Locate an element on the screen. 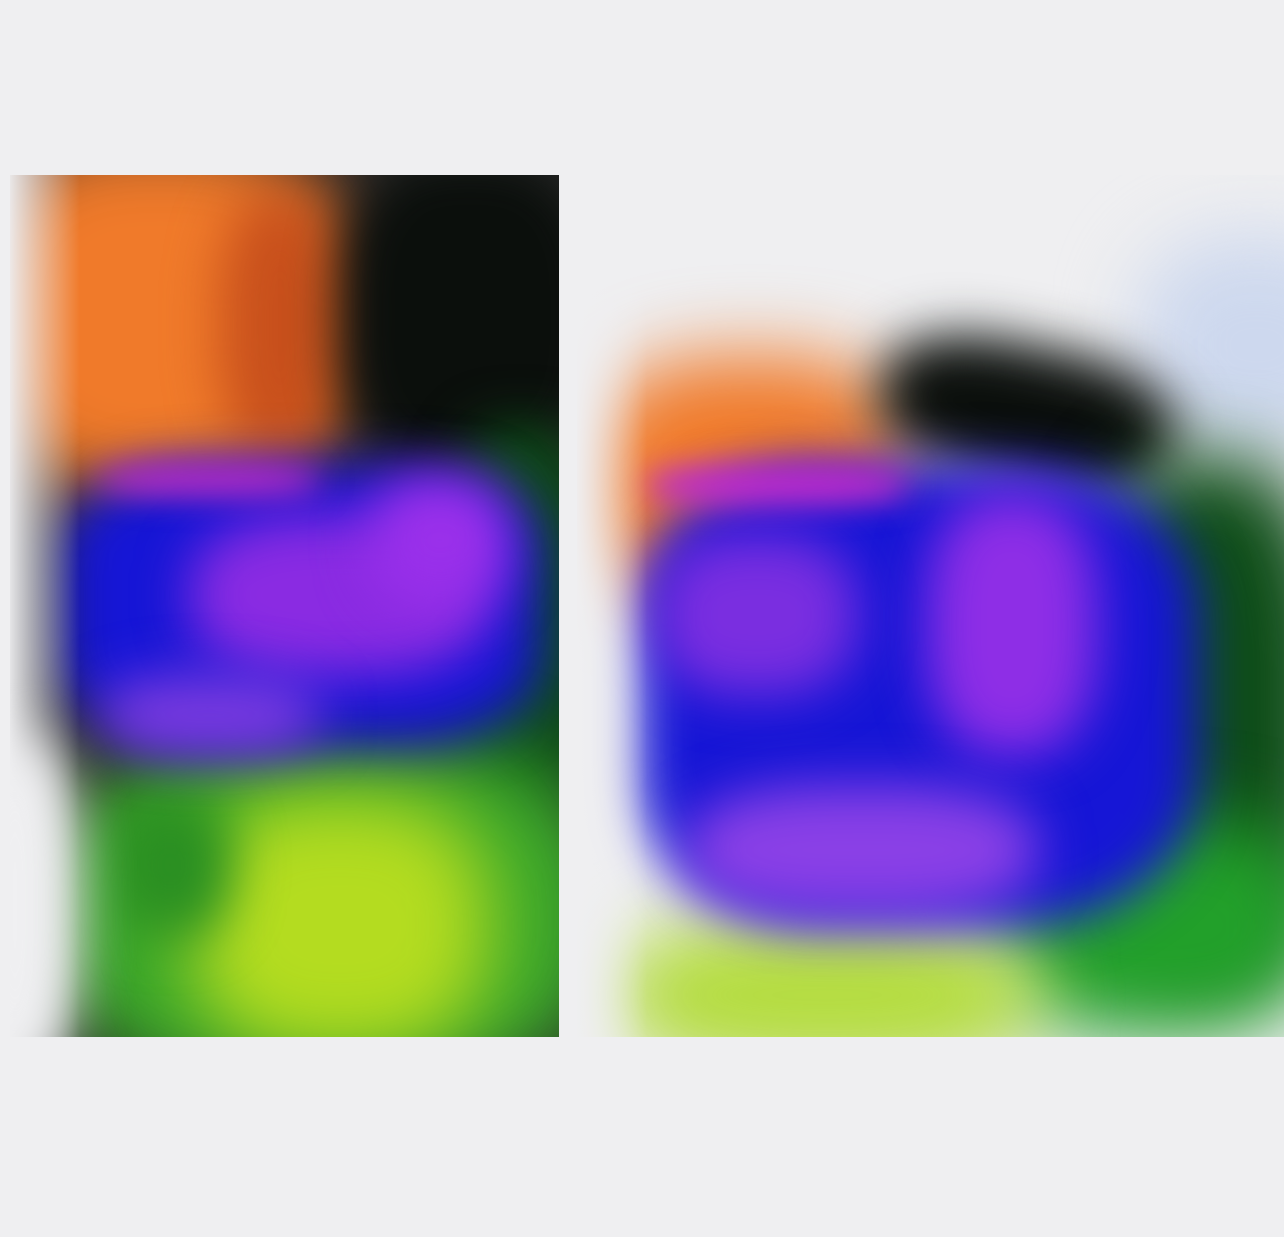 This screenshot has width=1284, height=1237. purple-left-region is located at coordinates (757, 615).